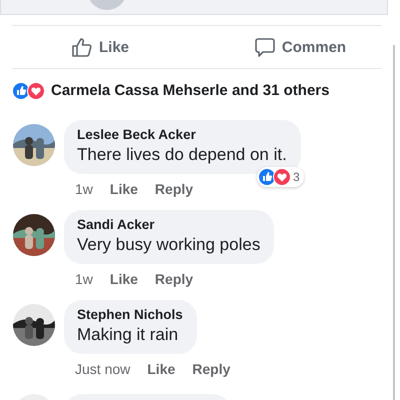 The height and width of the screenshot is (400, 400). What do you see at coordinates (182, 155) in the screenshot?
I see `comment-text: There lives do depend on it.` at bounding box center [182, 155].